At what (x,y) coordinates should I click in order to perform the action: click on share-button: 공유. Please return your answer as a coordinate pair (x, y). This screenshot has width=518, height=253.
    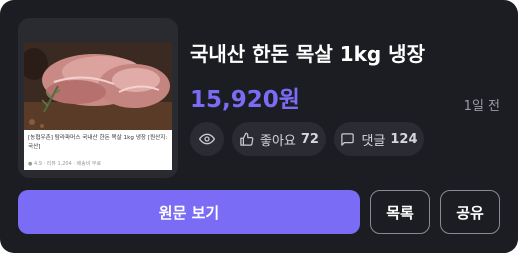
    Looking at the image, I should click on (470, 212).